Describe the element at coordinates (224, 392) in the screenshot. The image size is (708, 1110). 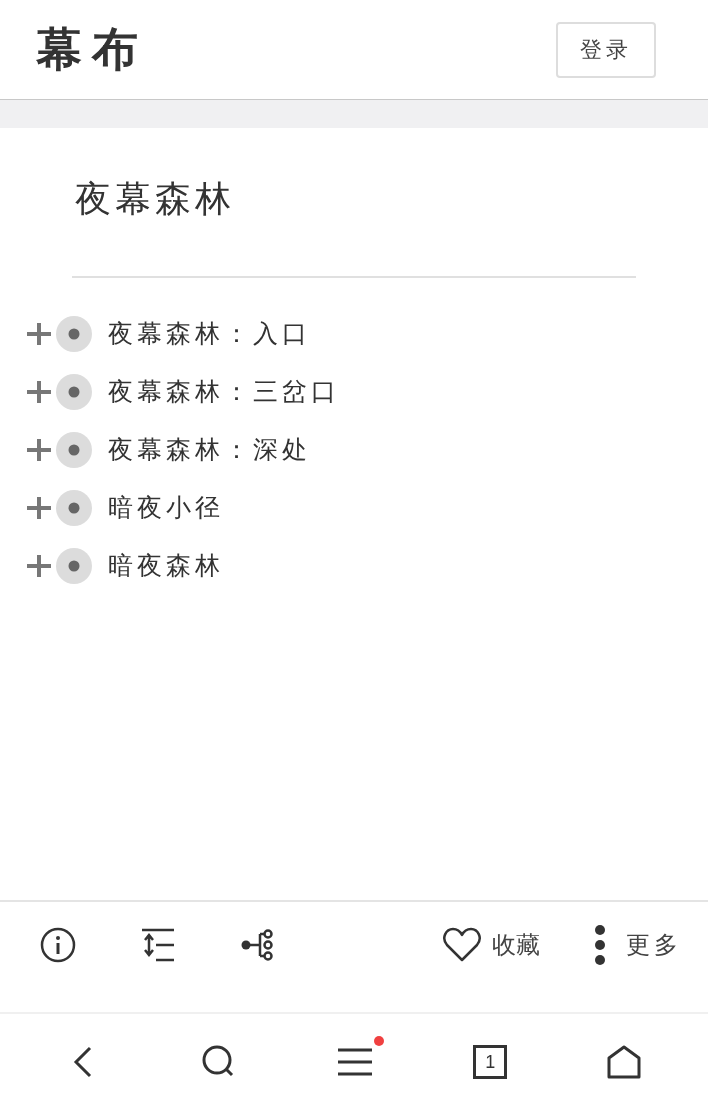
I see `outline-item: 夜幕森林：三岔口` at that location.